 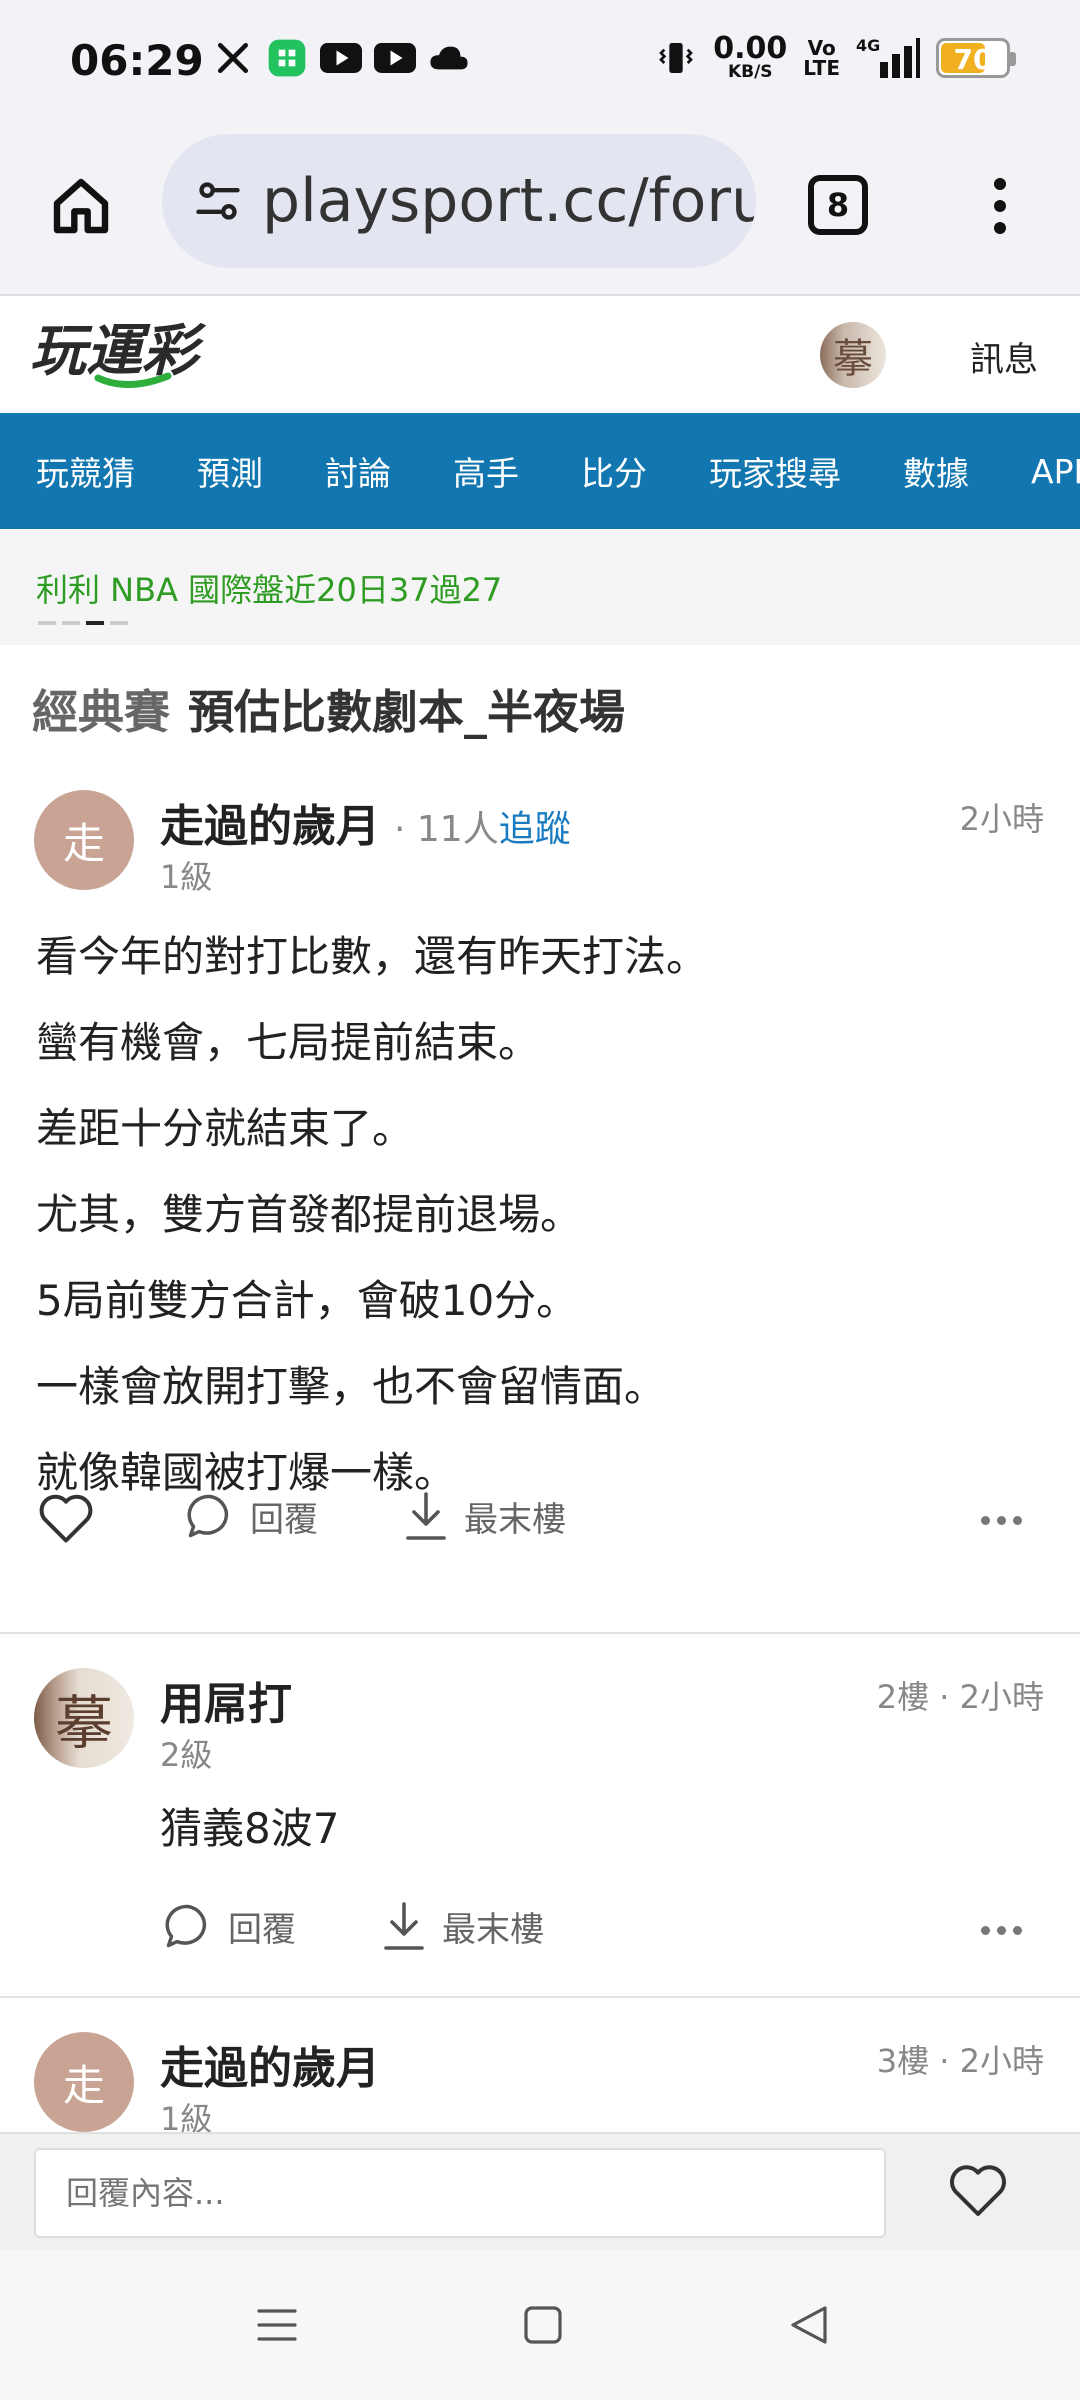 What do you see at coordinates (277, 2325) in the screenshot?
I see `recents-button` at bounding box center [277, 2325].